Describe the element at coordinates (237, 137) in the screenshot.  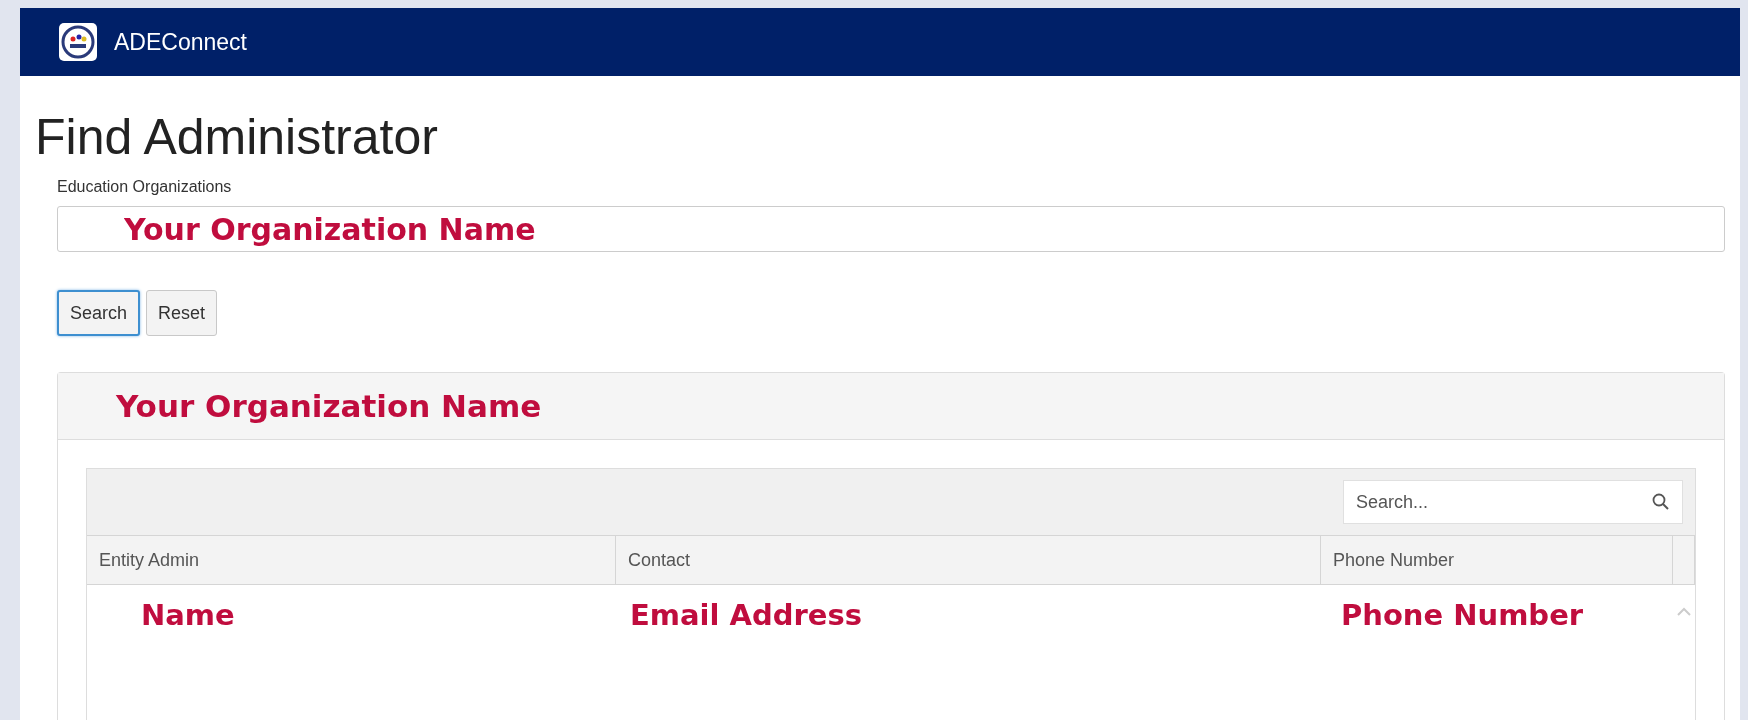
I see `page-title: Find Administrator` at that location.